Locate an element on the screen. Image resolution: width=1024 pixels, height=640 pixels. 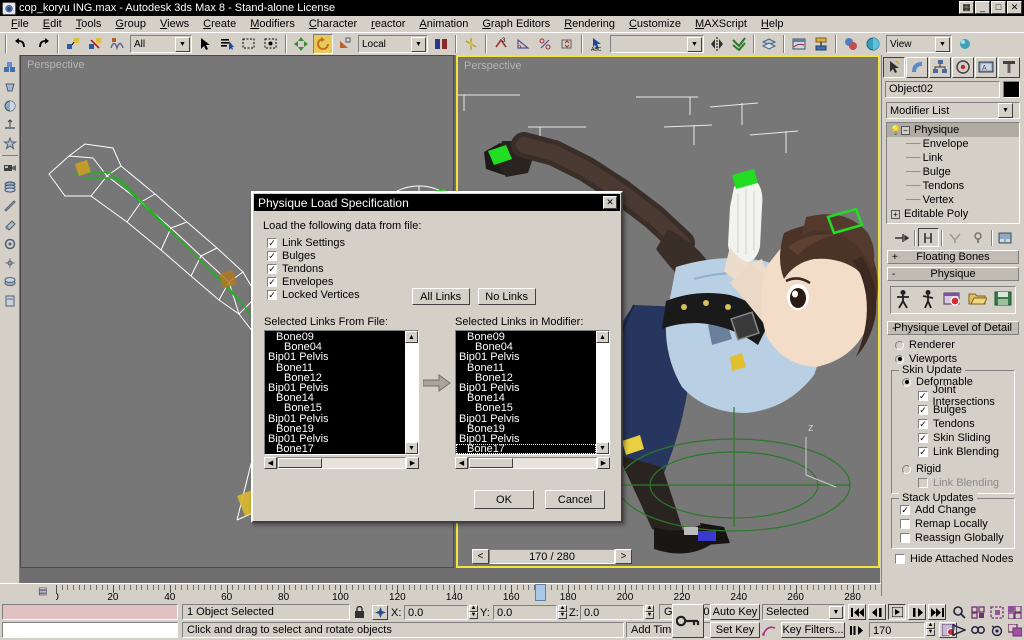
place-highlight-icon is located at coordinates (10, 143).